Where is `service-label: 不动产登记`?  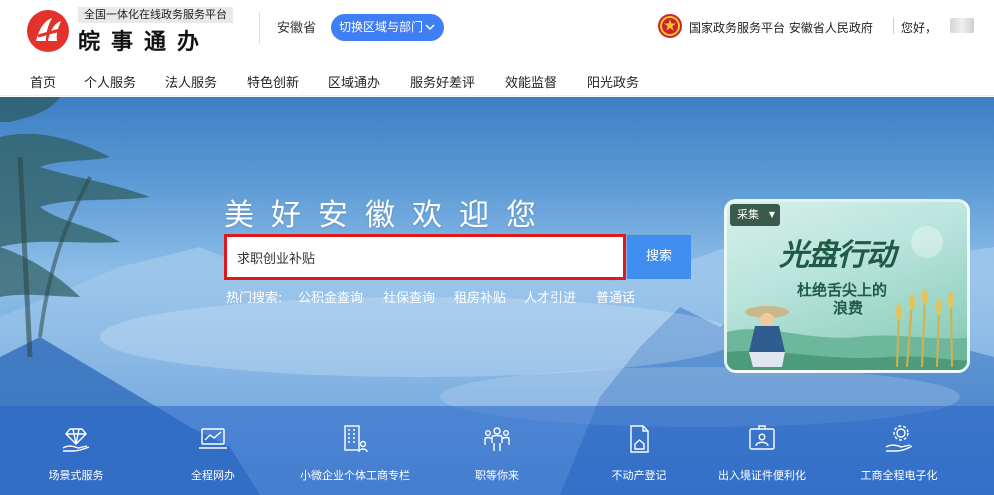
service-label: 不动产登记 is located at coordinates (639, 475).